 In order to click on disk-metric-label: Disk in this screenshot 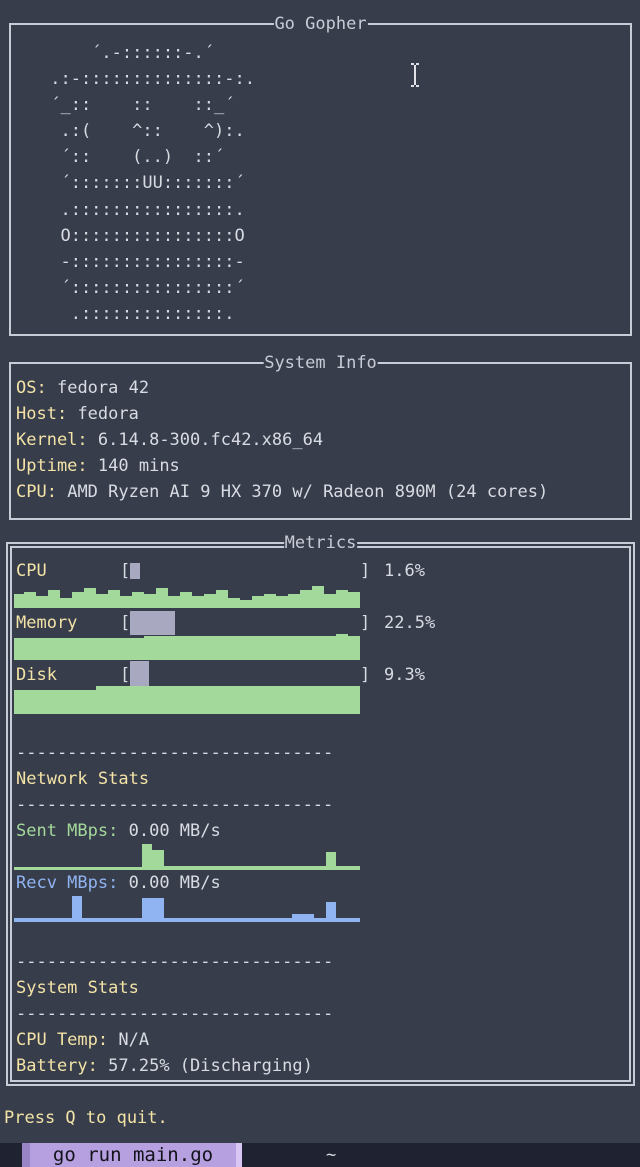, I will do `click(36, 675)`.